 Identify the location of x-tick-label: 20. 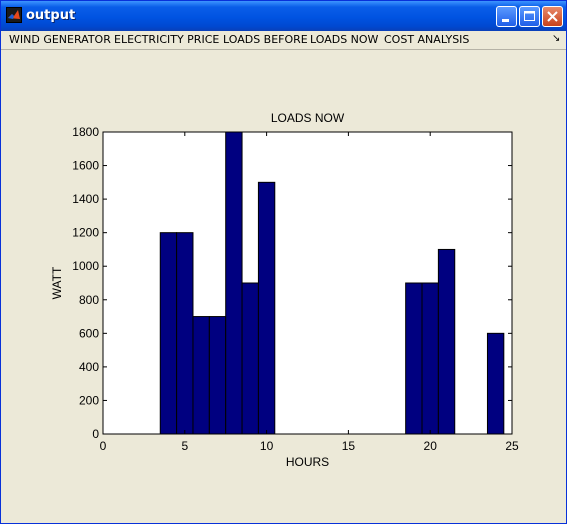
(431, 446).